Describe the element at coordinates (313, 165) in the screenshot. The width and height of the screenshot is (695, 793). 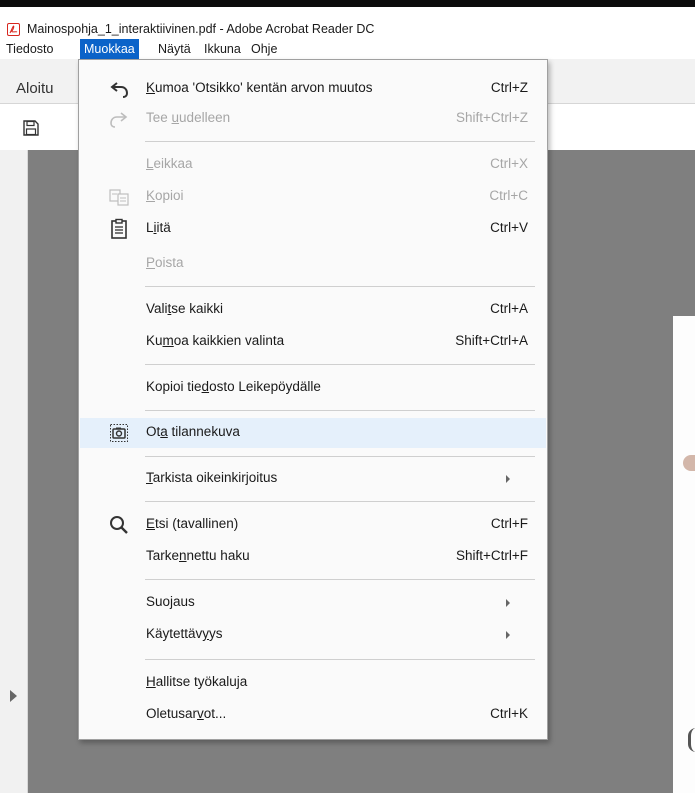
I see `menu-item-cut: Leikkaa Ctrl+X` at that location.